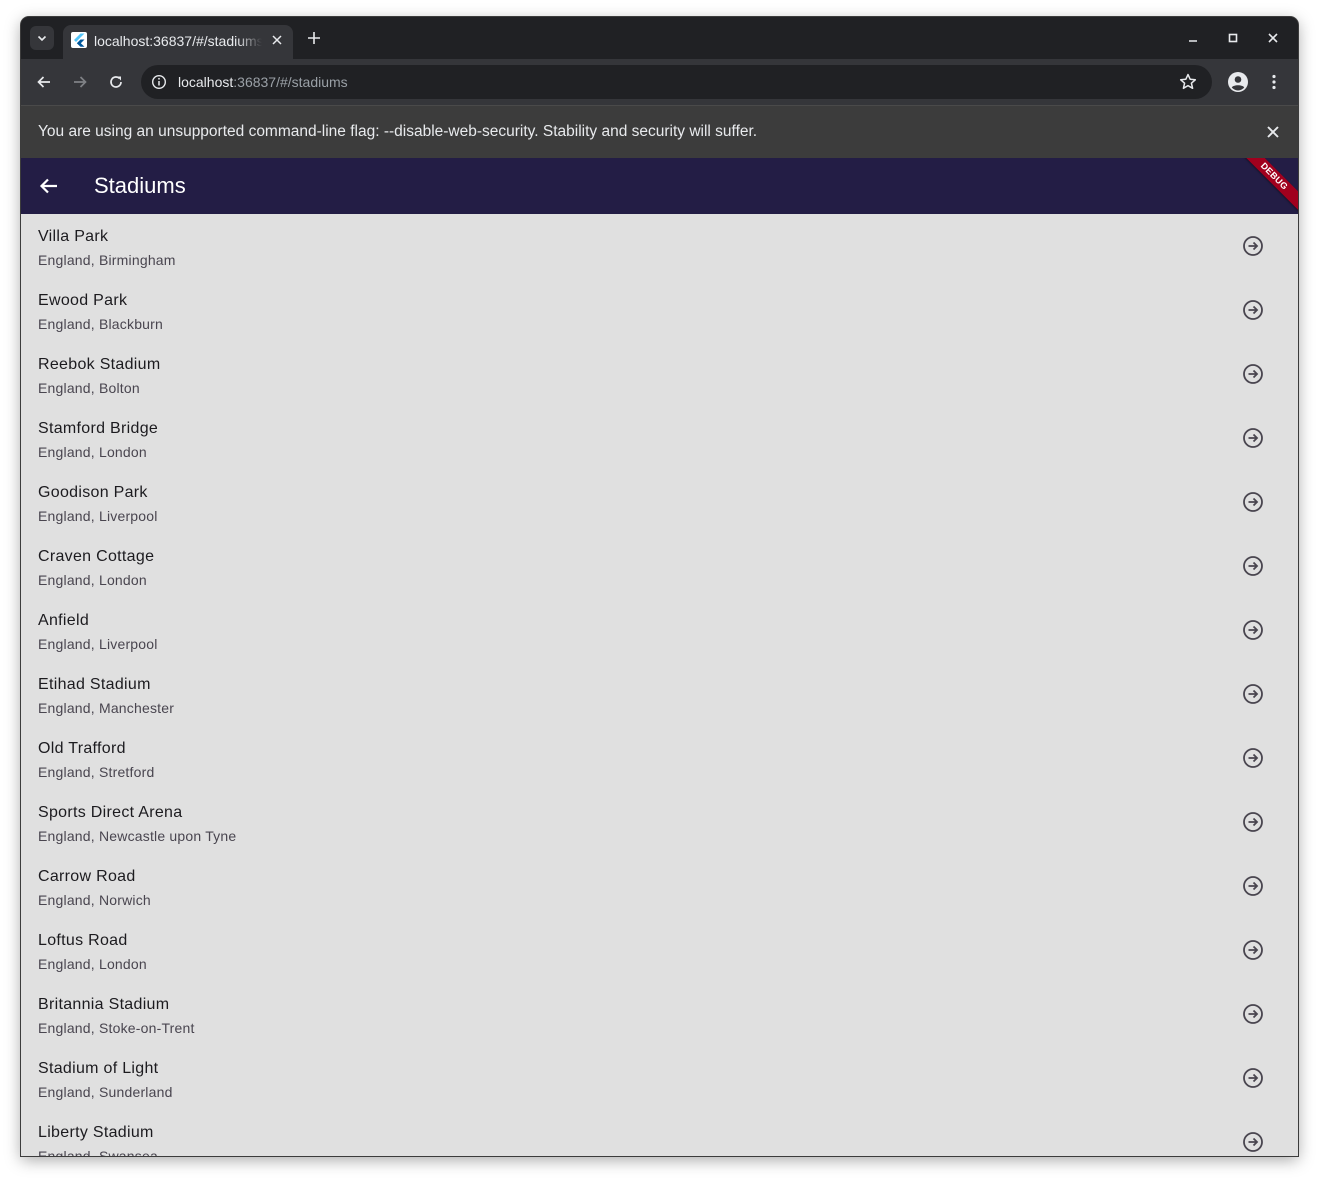  I want to click on stadium-location: England, Bolton, so click(89, 388).